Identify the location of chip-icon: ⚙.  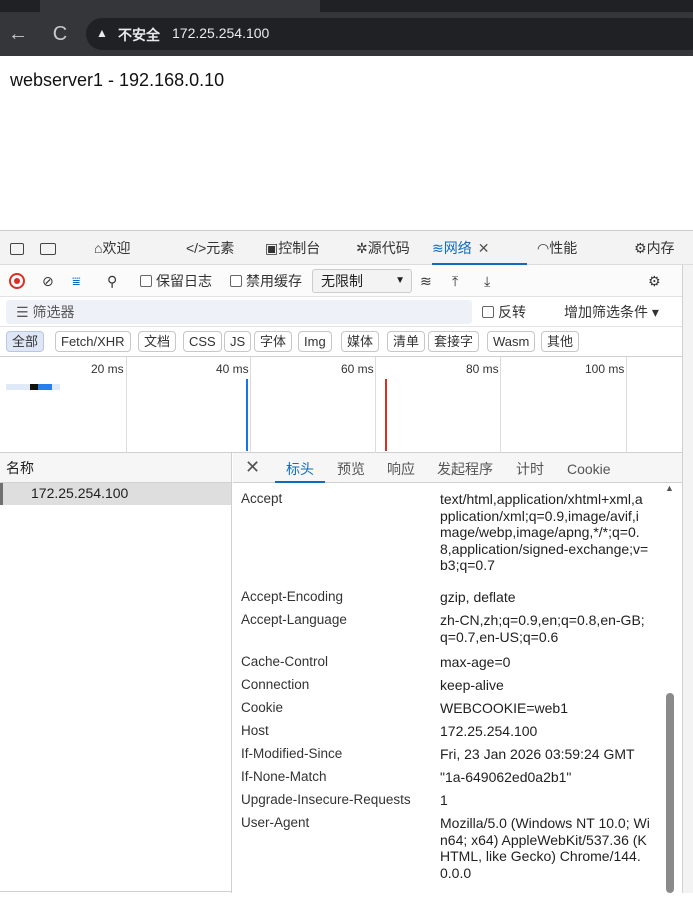
(640, 248).